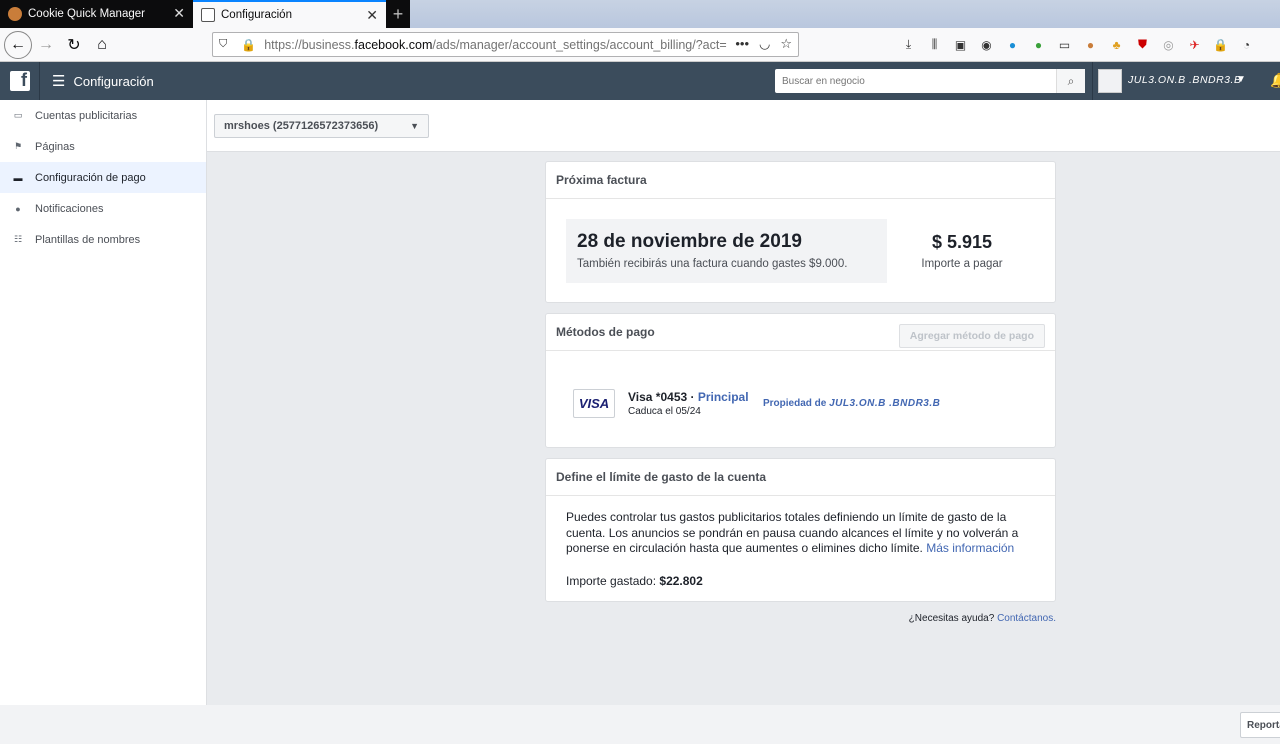 This screenshot has width=1280, height=744. I want to click on owner-name: JUL3.ON.B .BNDR3.B, so click(885, 403).